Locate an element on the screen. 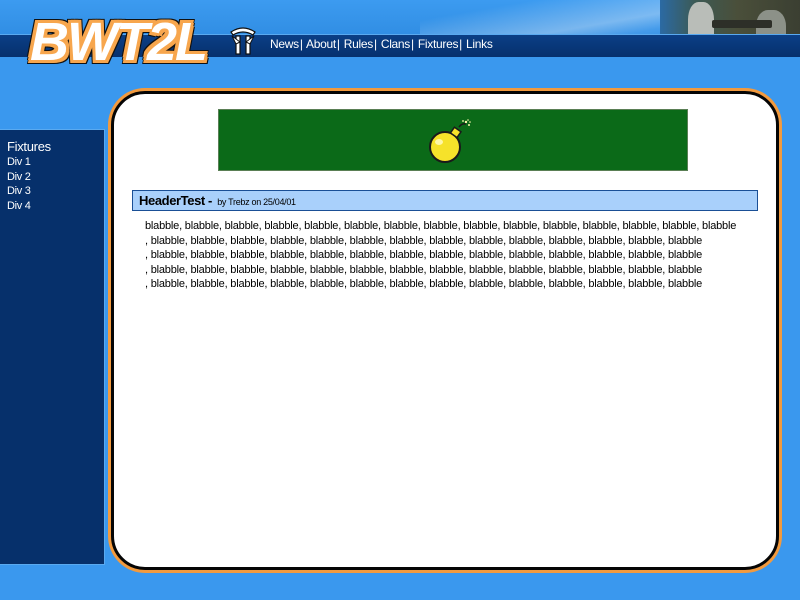 This screenshot has height=600, width=800. site-logo: BWT2L is located at coordinates (119, 42).